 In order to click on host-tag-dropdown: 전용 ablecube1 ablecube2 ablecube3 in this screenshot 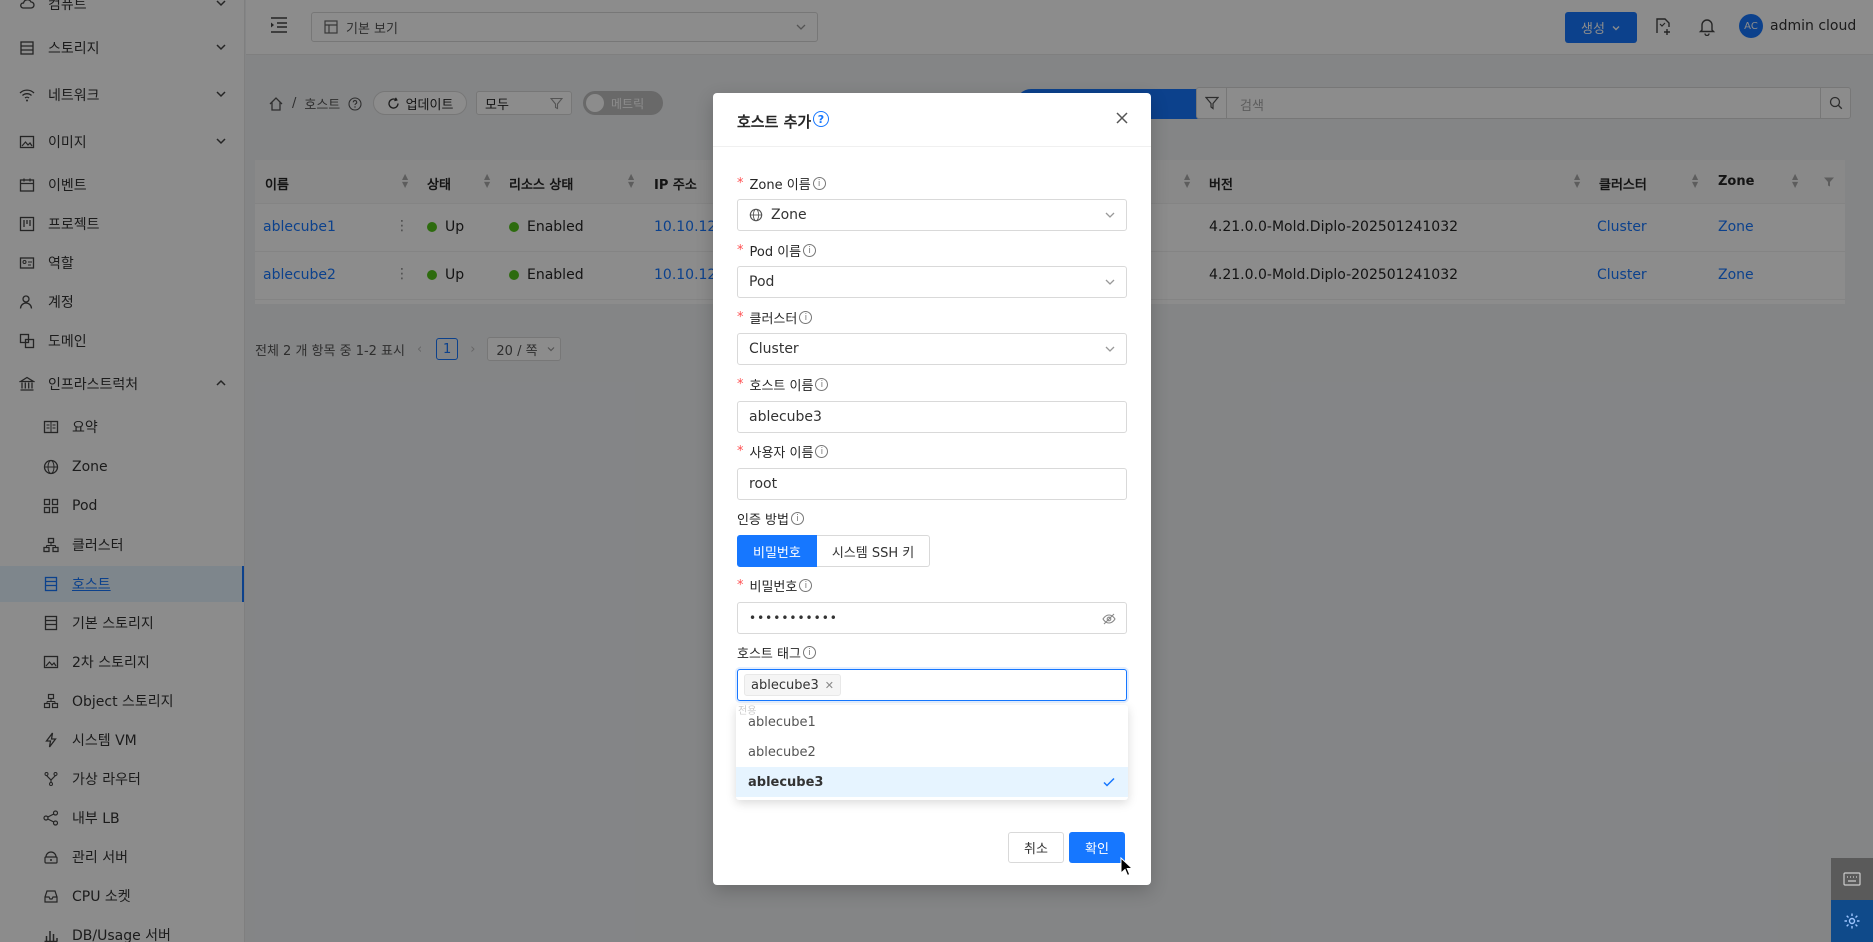, I will do `click(932, 752)`.